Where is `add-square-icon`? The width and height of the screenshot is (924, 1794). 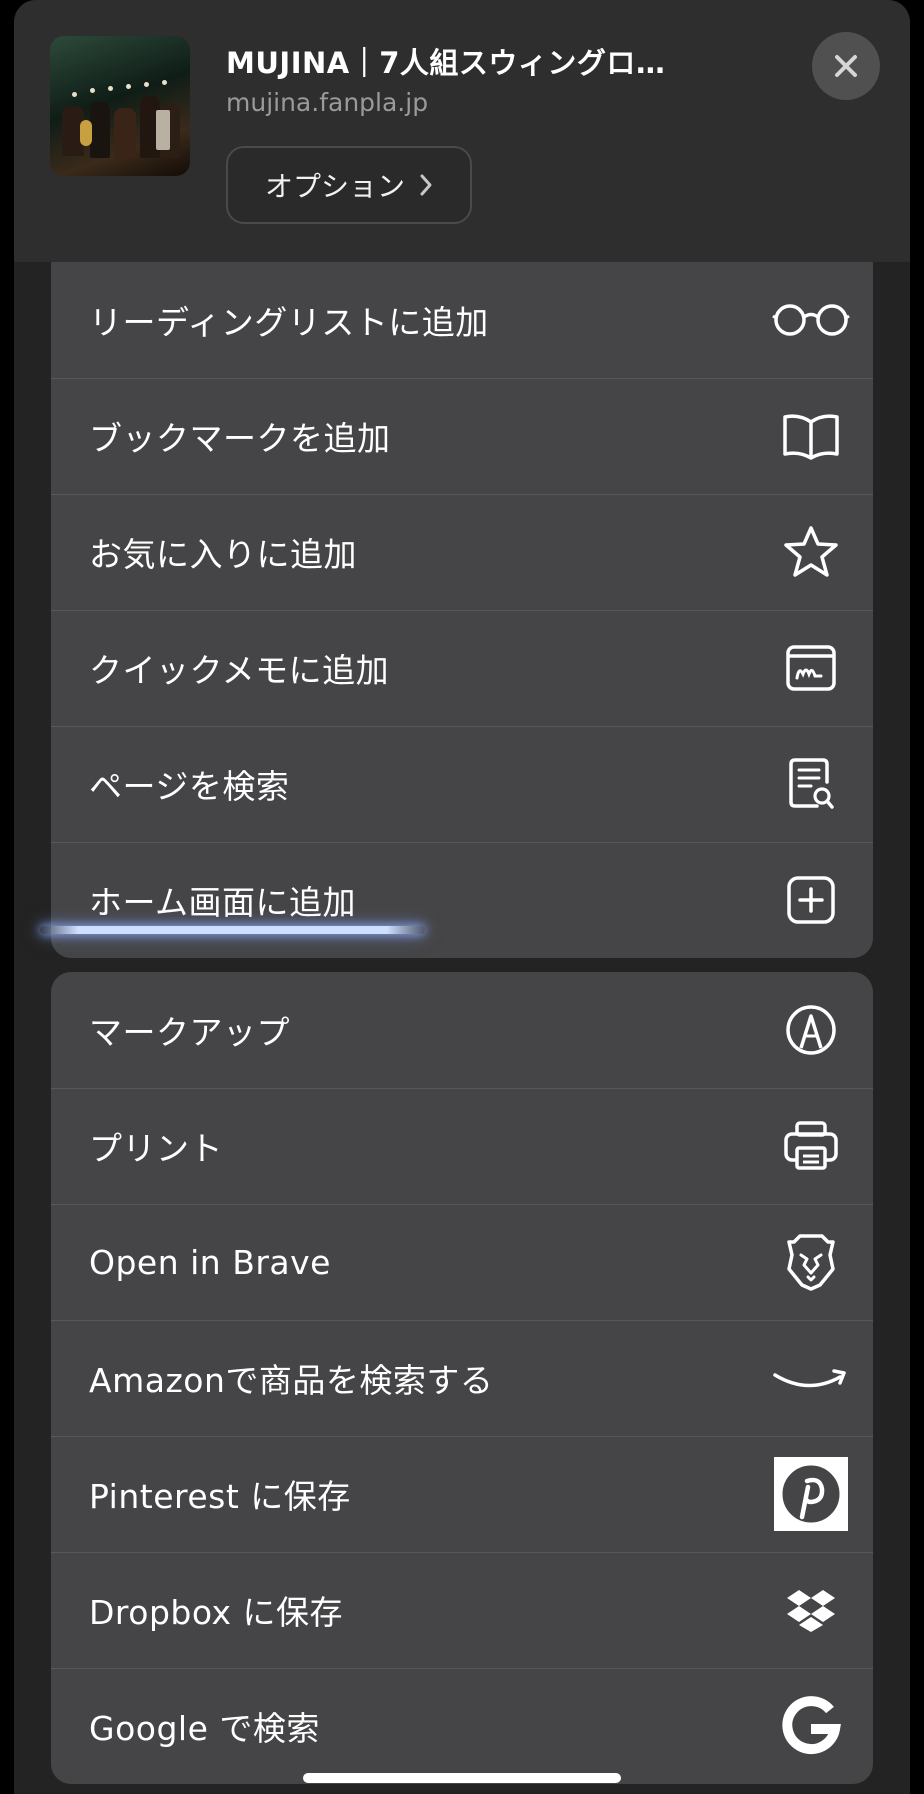
add-square-icon is located at coordinates (811, 900).